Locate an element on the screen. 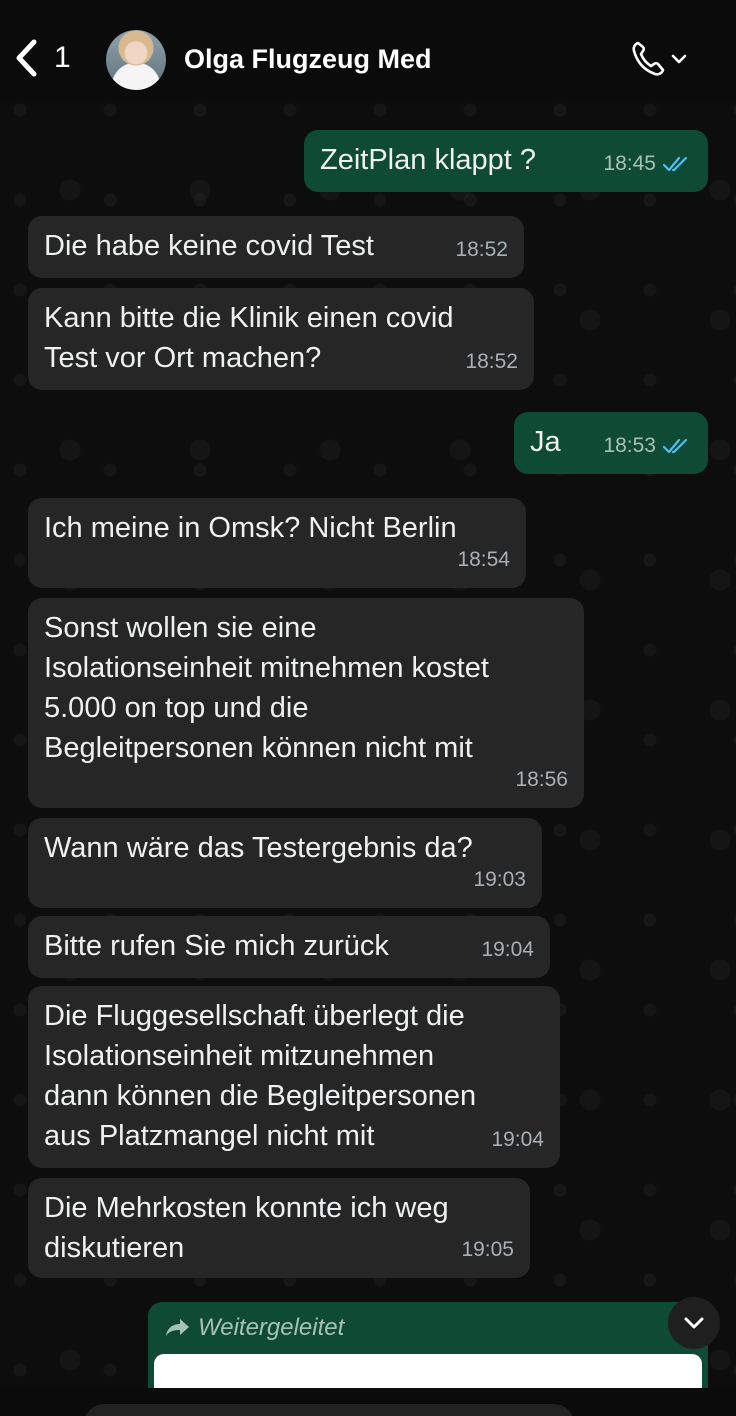 The height and width of the screenshot is (1416, 736). message-text: Bitte rufen Sie mich zurück is located at coordinates (216, 946).